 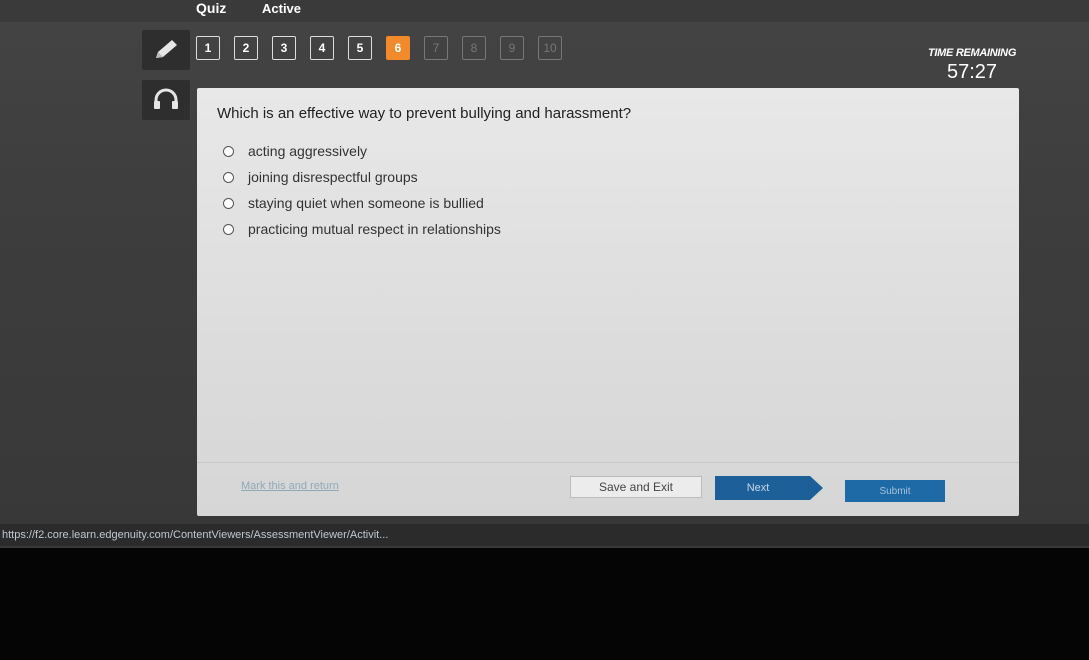 What do you see at coordinates (512, 48) in the screenshot?
I see `question-9-button: 9` at bounding box center [512, 48].